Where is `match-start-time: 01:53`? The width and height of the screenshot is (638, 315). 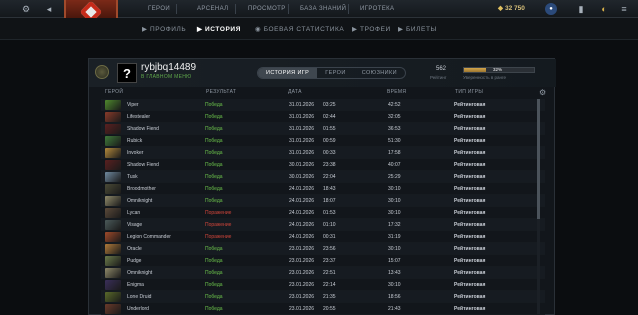 match-start-time: 01:53 is located at coordinates (329, 213).